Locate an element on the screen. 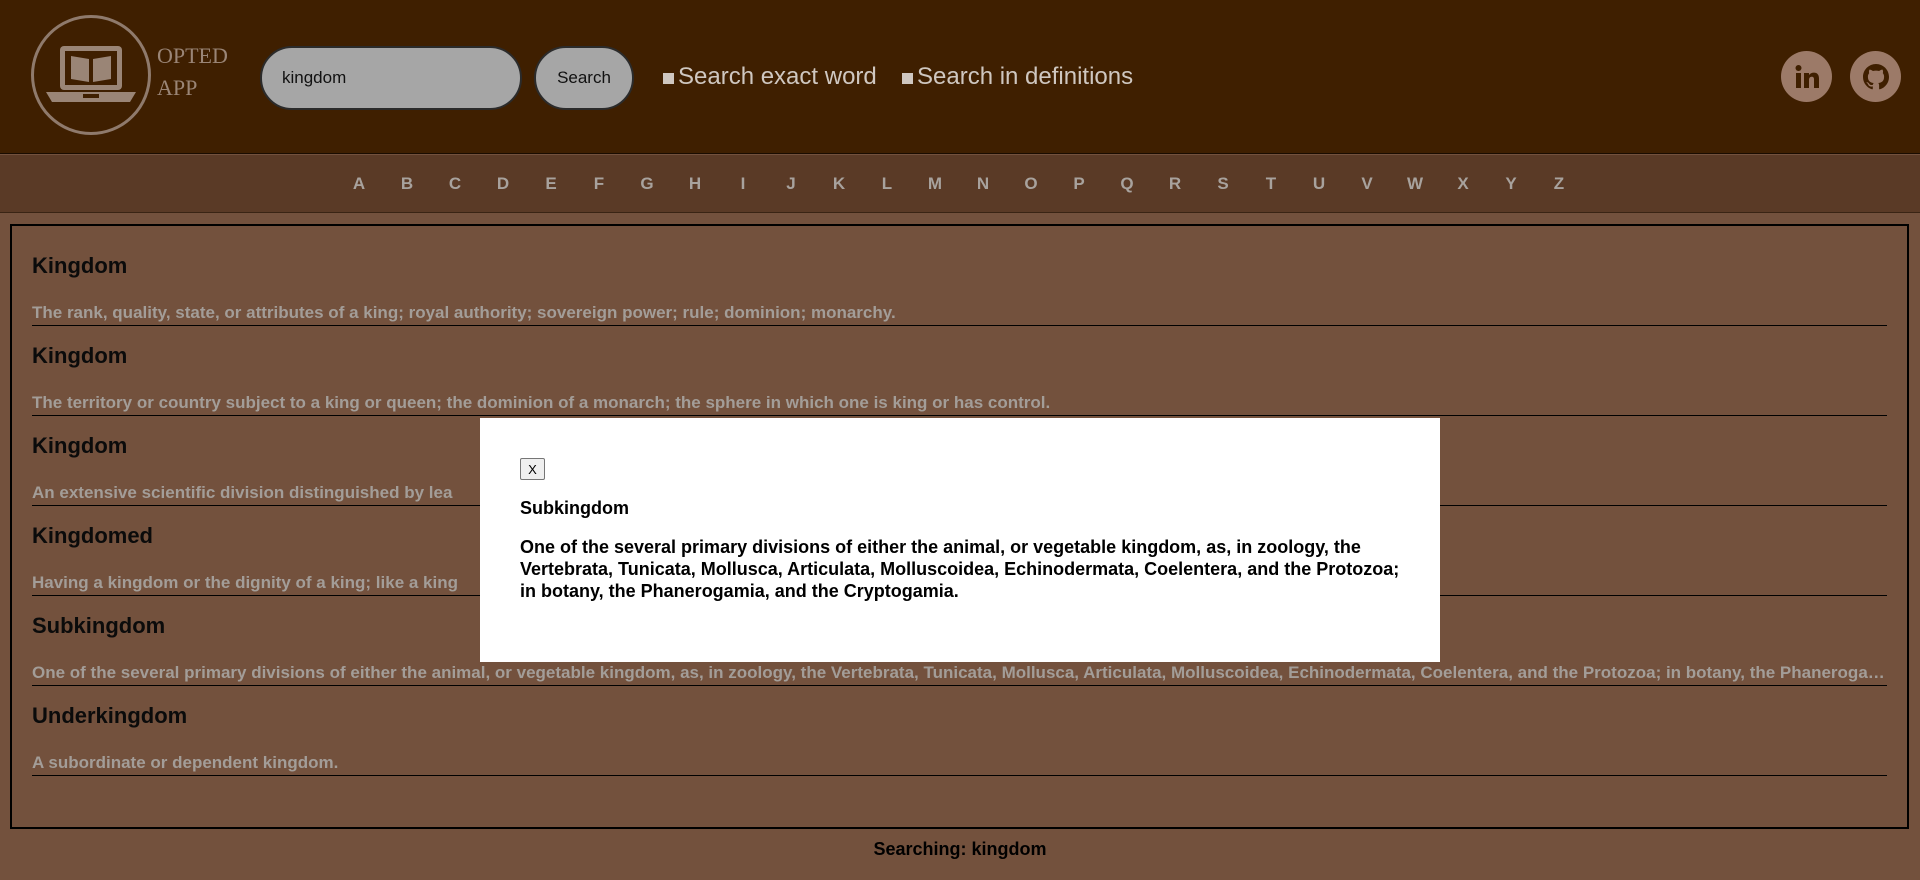  linkedin-icon is located at coordinates (1807, 76).